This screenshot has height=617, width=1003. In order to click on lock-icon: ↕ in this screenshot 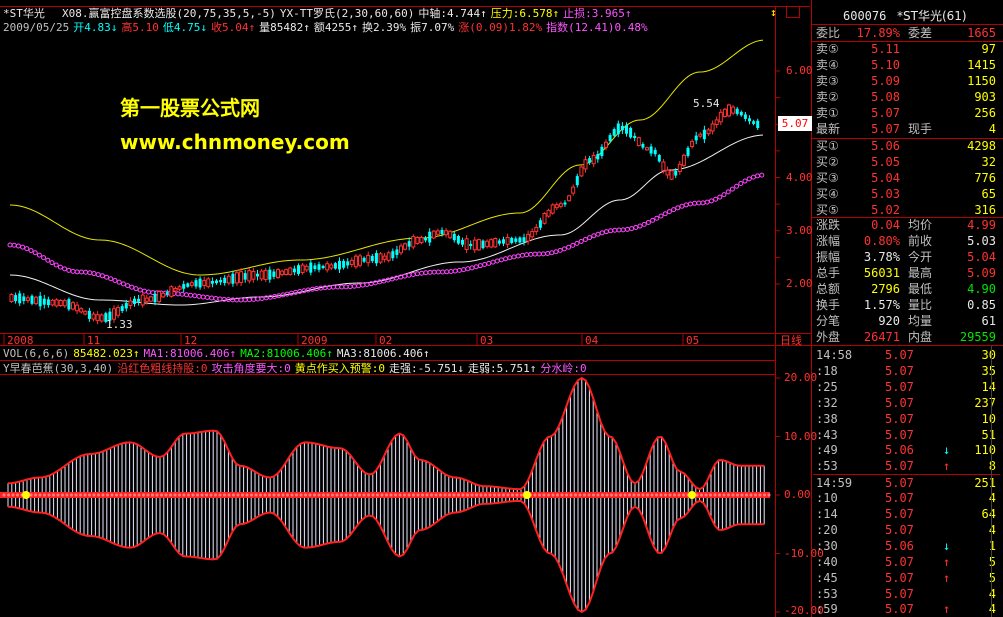, I will do `click(775, 12)`.